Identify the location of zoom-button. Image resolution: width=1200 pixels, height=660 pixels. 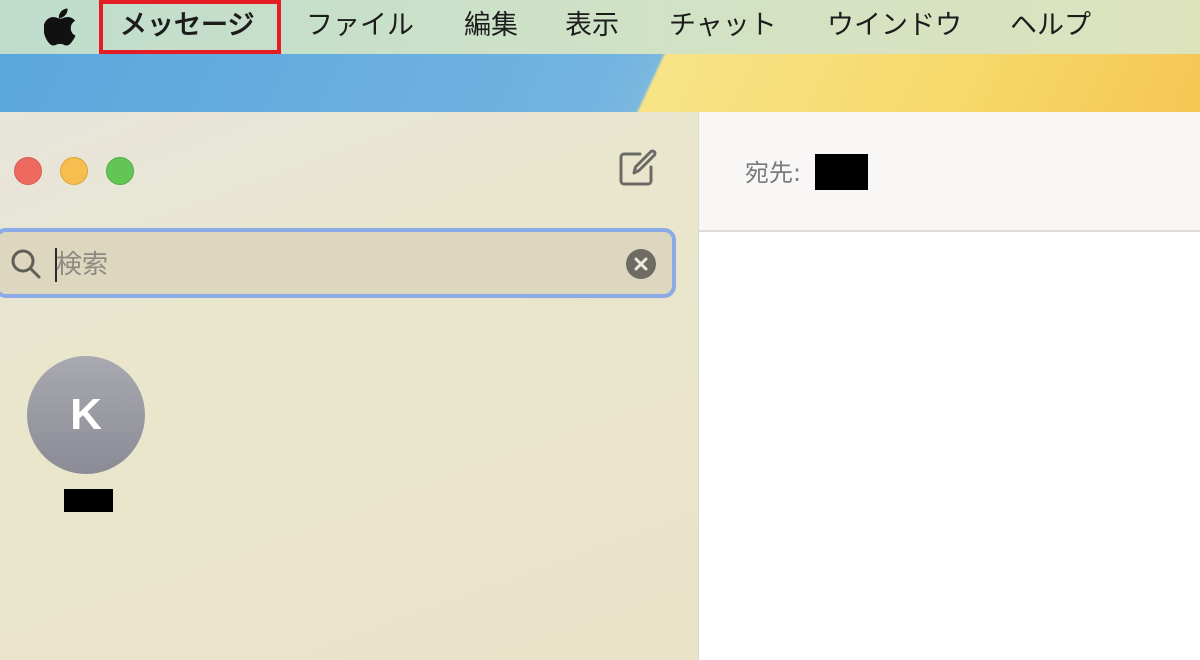
(120, 171).